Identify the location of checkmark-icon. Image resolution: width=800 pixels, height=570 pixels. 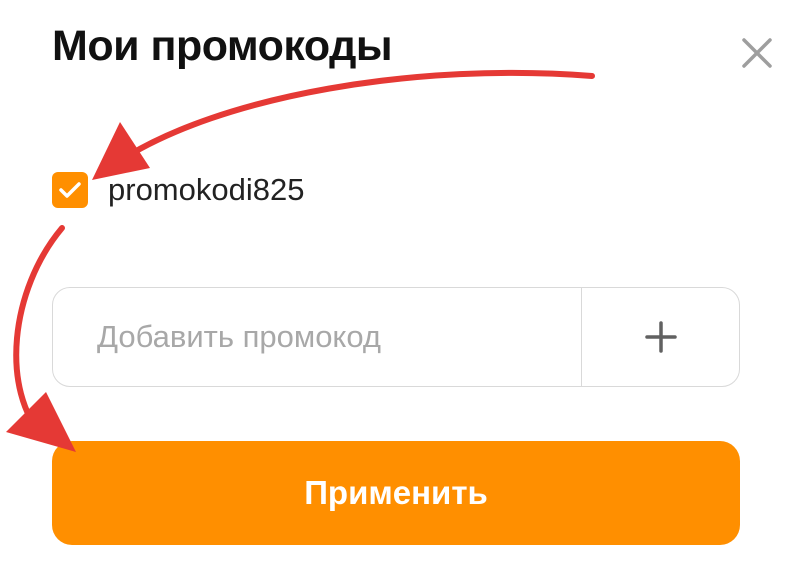
(70, 190).